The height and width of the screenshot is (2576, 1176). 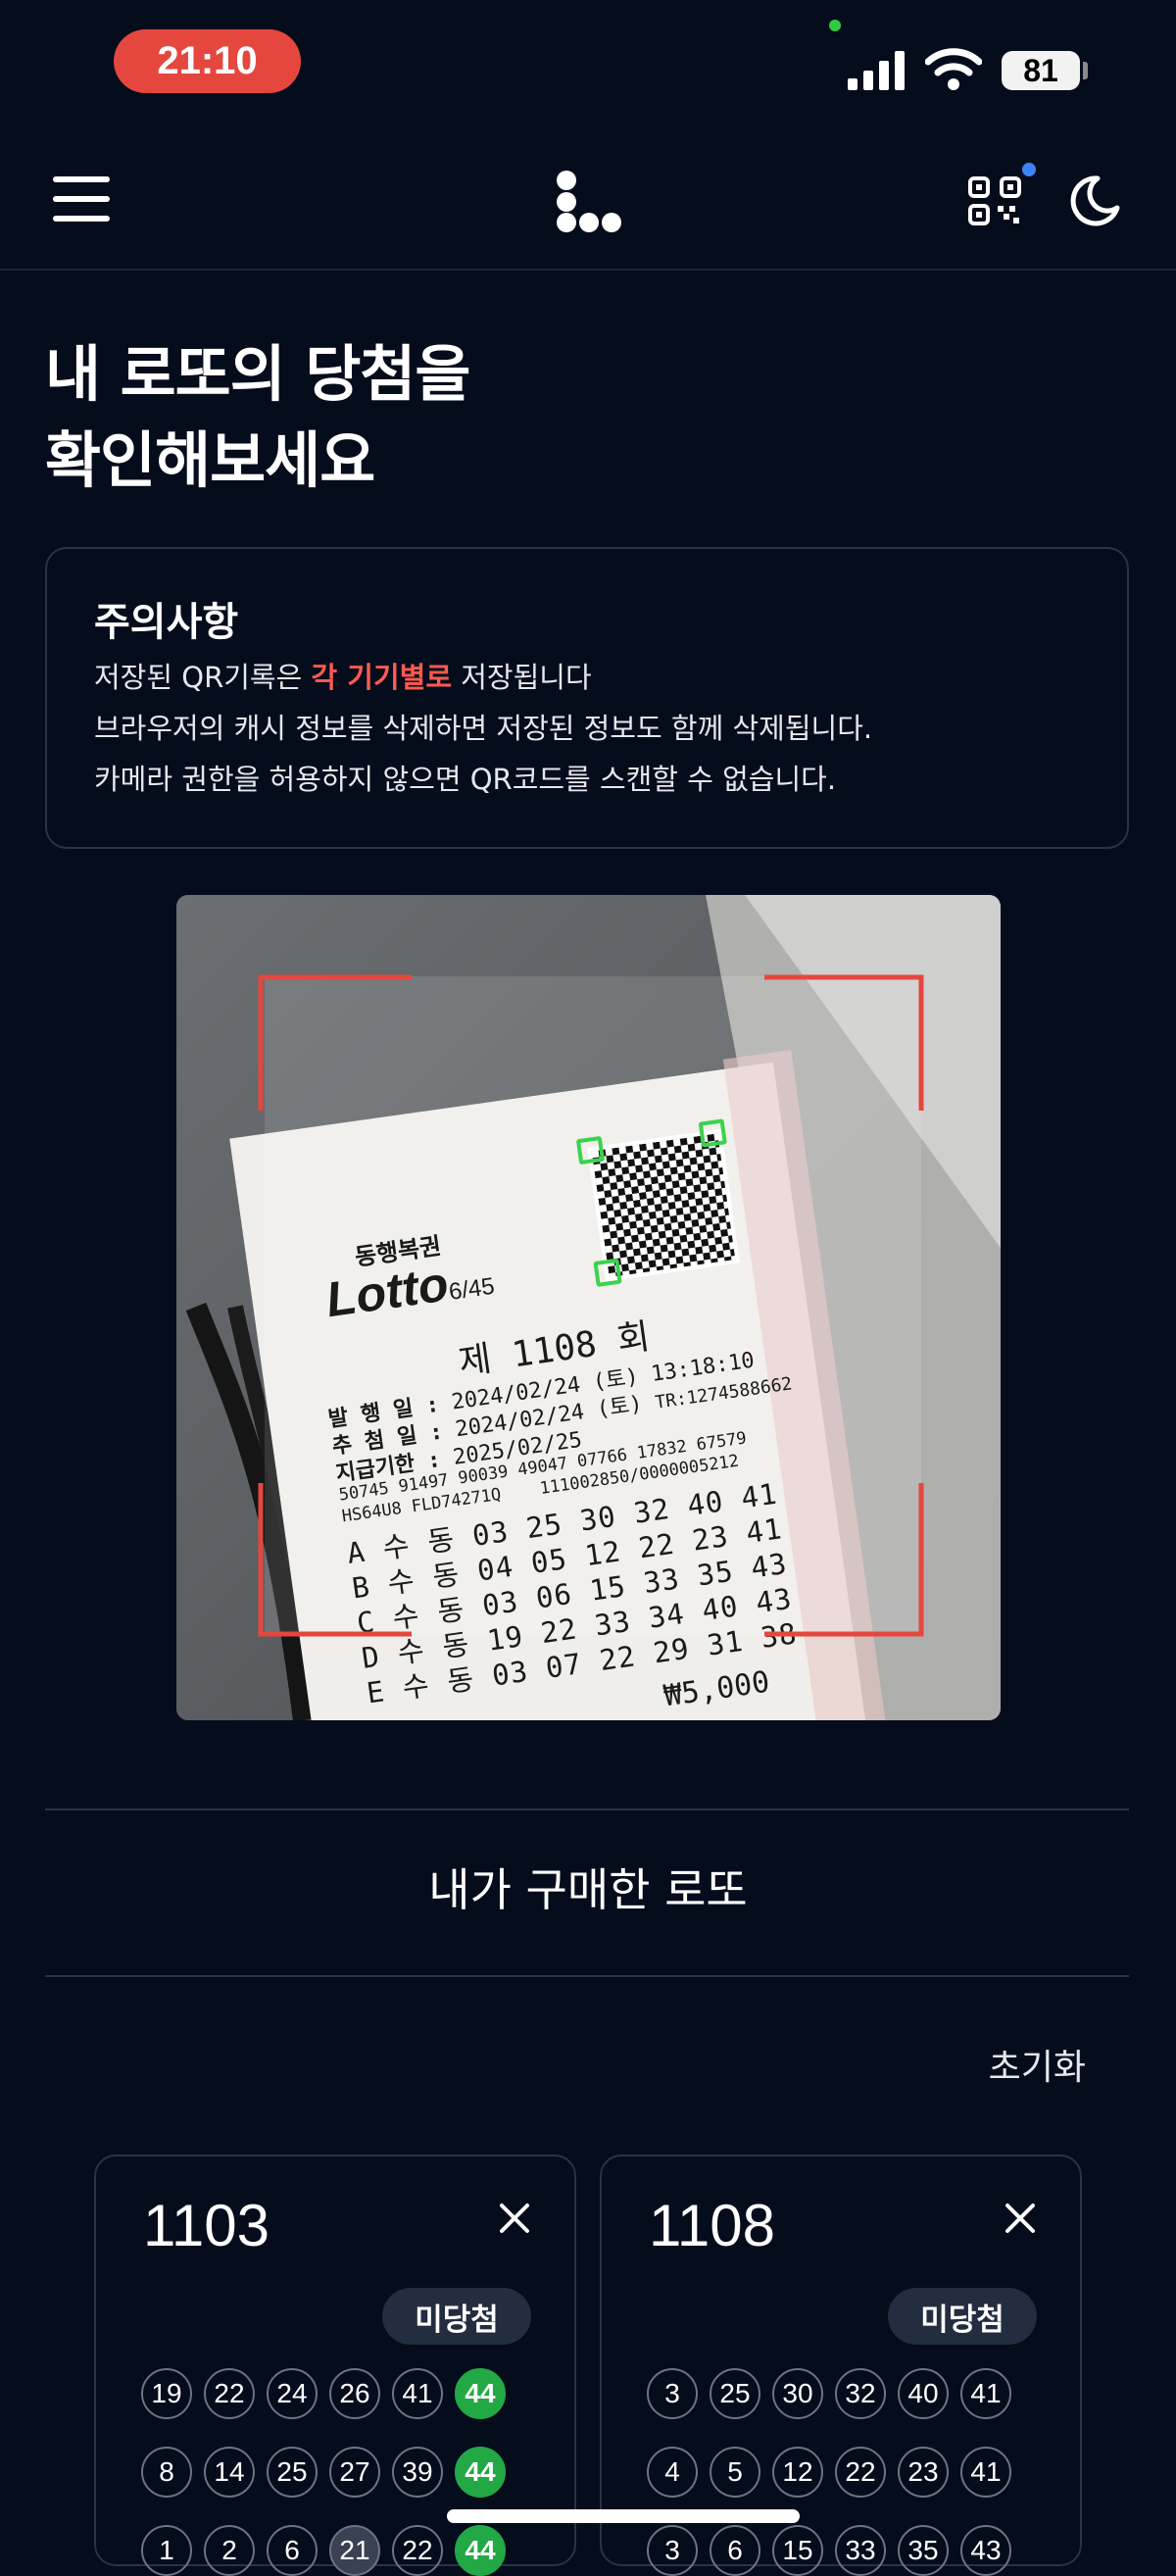 I want to click on ticket-round-number: 1108, so click(x=712, y=2225).